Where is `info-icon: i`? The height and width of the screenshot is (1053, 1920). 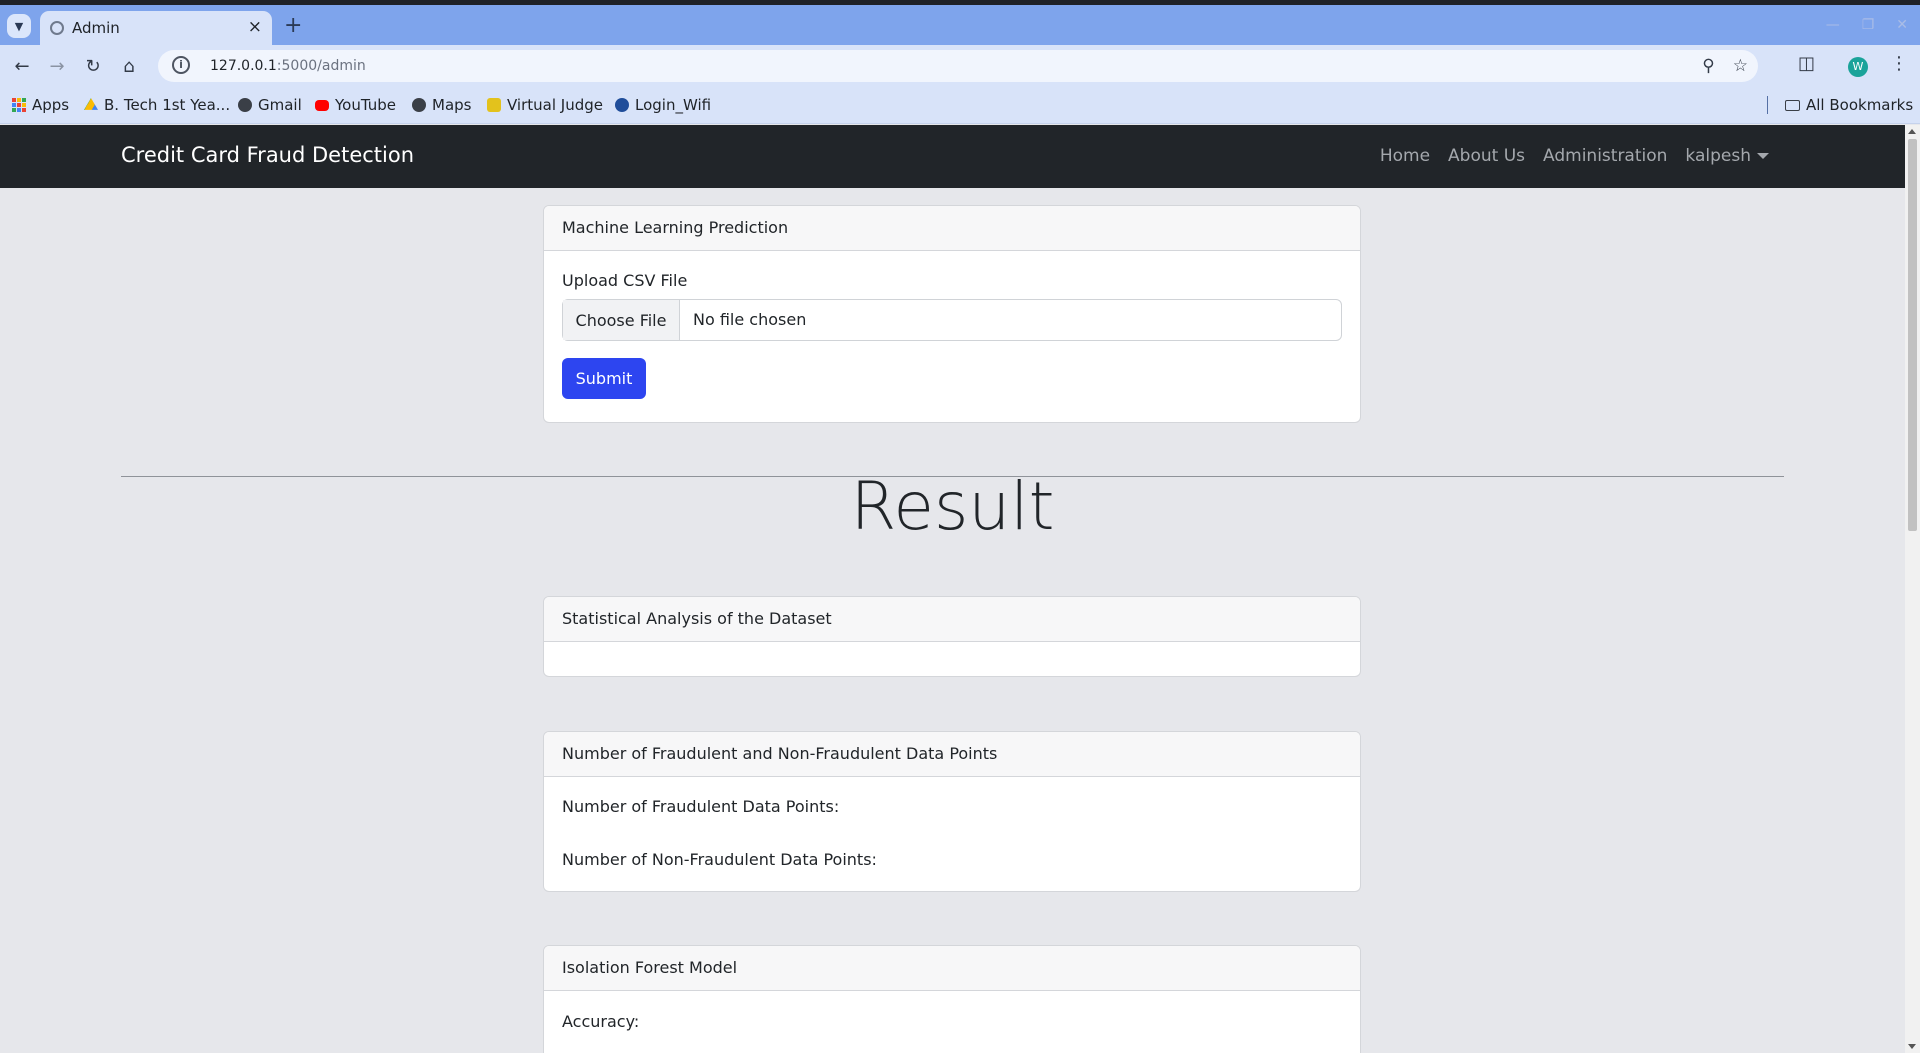
info-icon: i is located at coordinates (181, 65).